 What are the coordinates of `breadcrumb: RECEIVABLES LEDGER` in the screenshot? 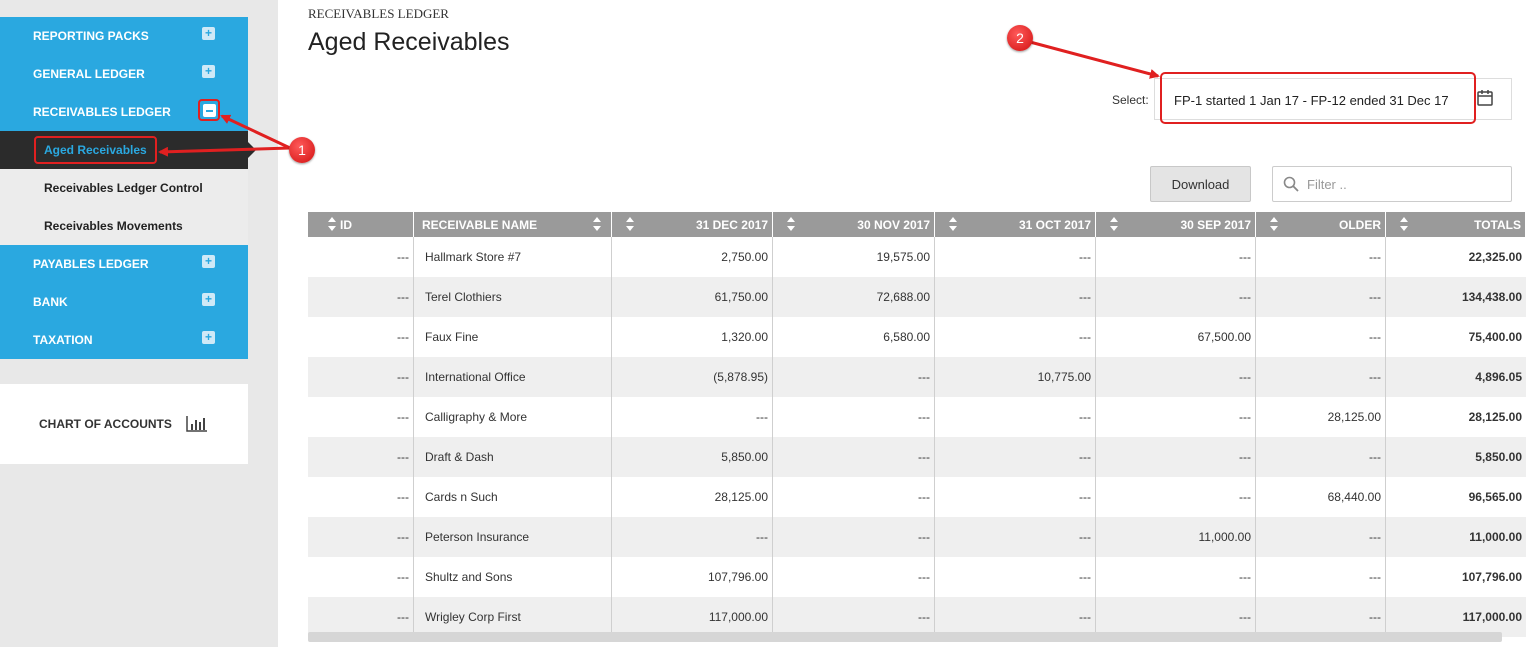 It's located at (378, 13).